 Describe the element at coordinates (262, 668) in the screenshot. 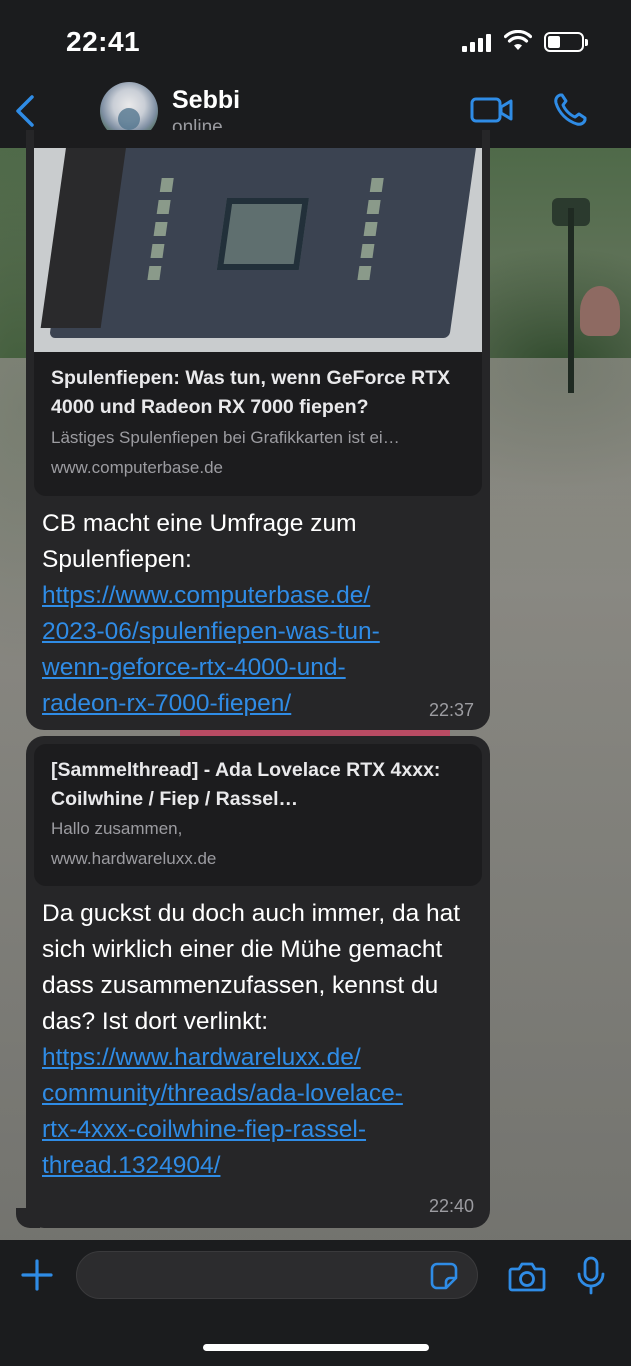

I see `message-link-line: wenn-geforce-rtx-4000-und-` at that location.